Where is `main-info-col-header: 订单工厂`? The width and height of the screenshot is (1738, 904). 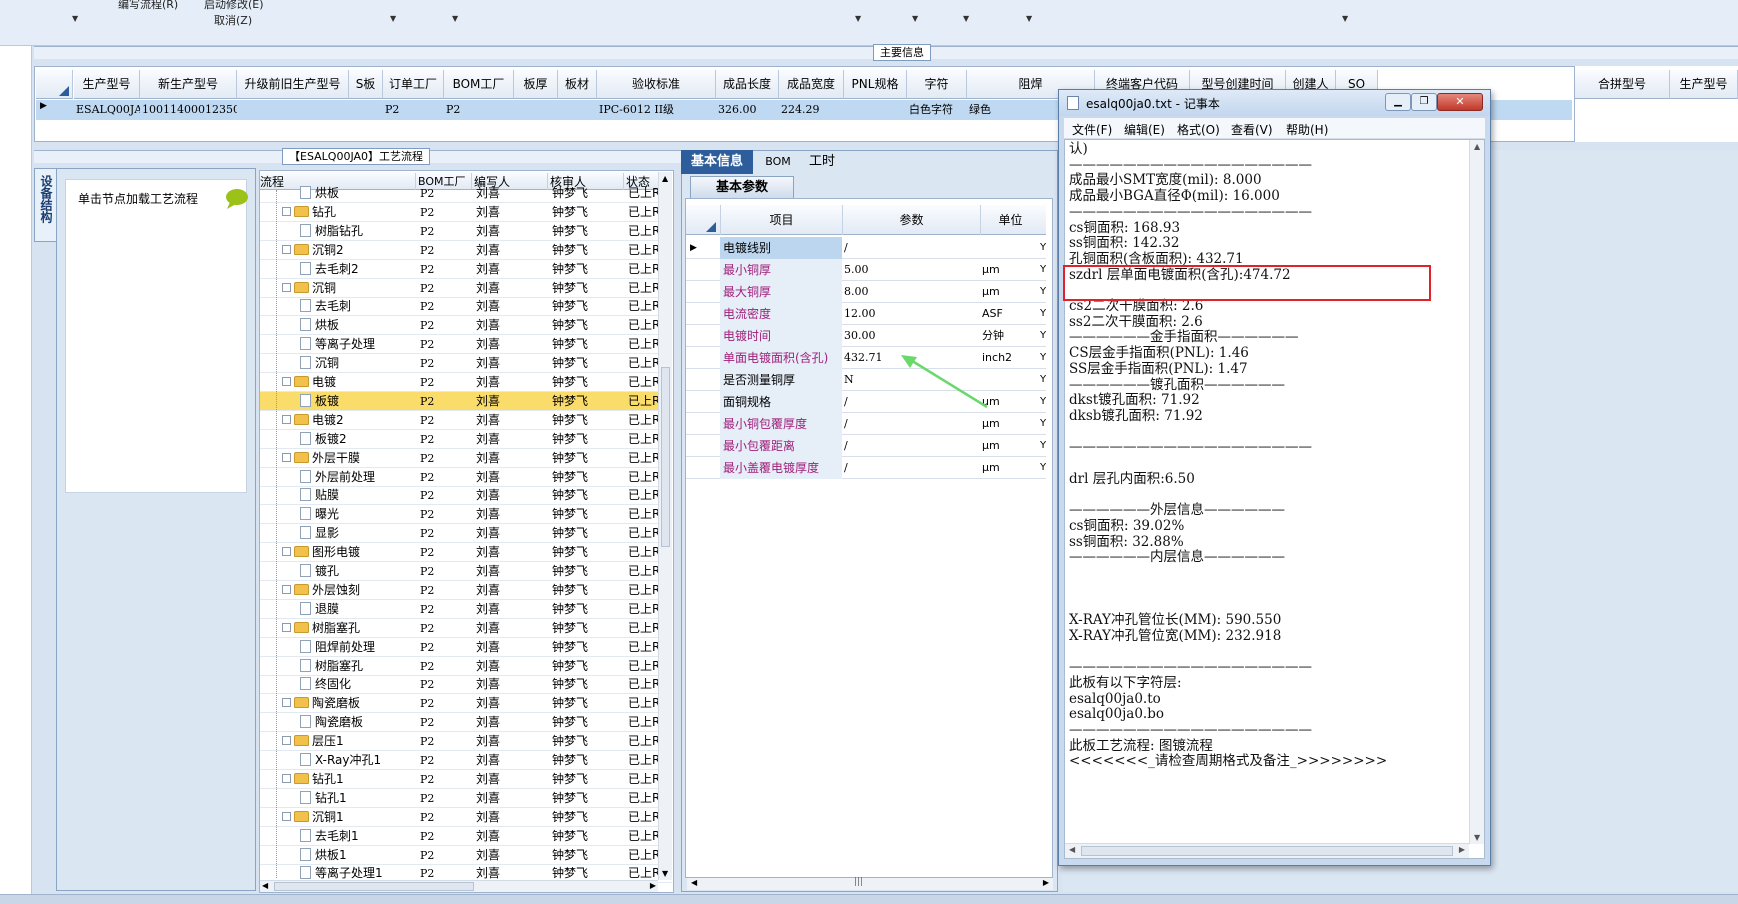 main-info-col-header: 订单工厂 is located at coordinates (413, 84).